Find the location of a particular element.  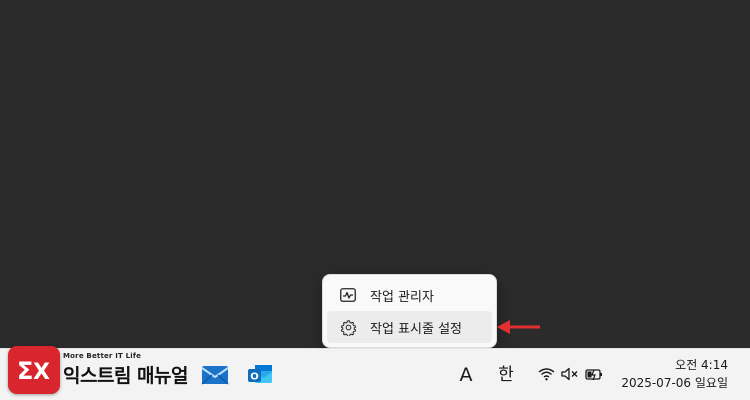

gear-icon is located at coordinates (348, 327).